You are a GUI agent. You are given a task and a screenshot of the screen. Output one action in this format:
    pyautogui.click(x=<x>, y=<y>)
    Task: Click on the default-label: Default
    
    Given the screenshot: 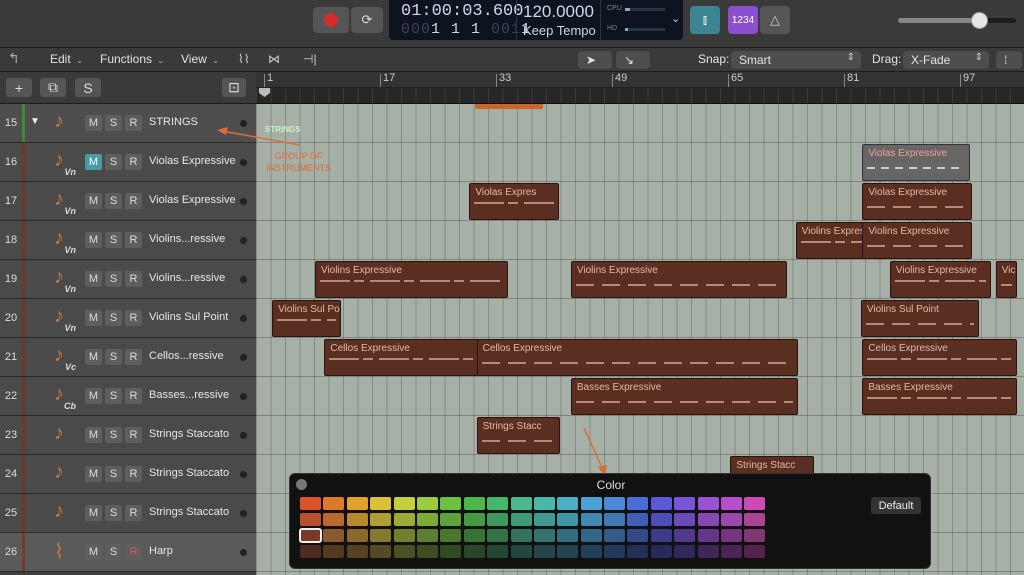 What is the action you would take?
    pyautogui.click(x=896, y=505)
    